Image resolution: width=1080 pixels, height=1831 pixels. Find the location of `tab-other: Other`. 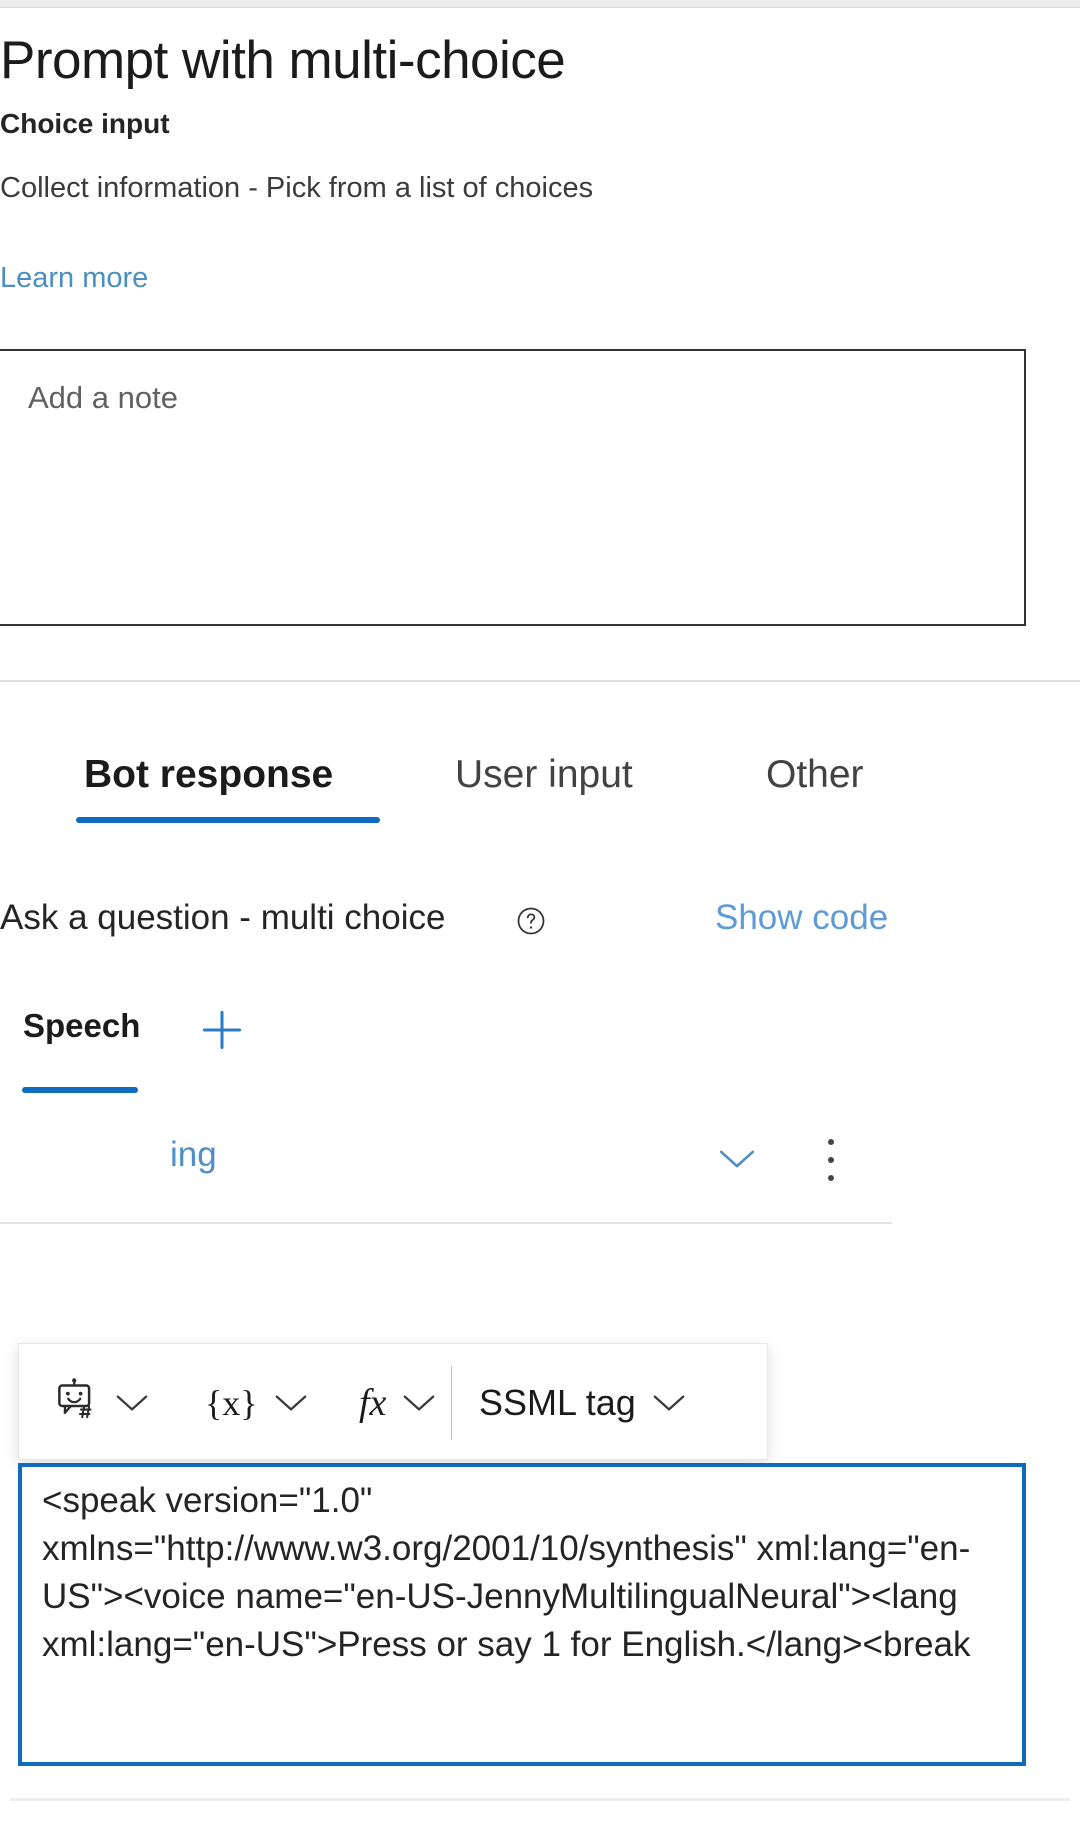

tab-other: Other is located at coordinates (815, 775).